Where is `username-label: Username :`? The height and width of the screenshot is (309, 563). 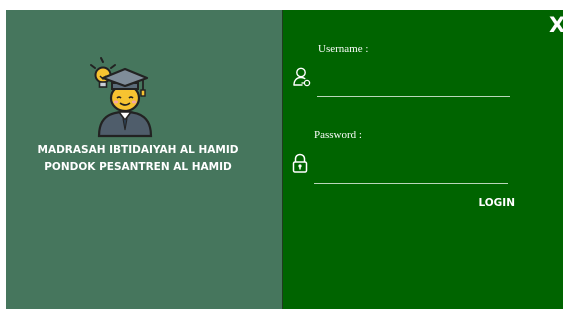
username-label: Username : is located at coordinates (343, 49).